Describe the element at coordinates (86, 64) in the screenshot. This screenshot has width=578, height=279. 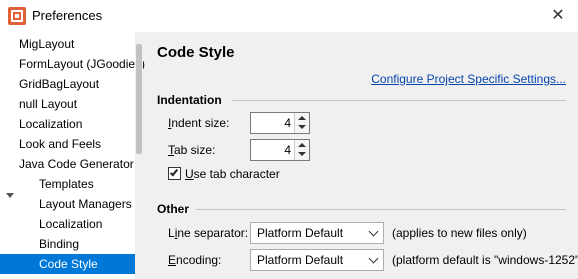
I see `tree-item-formlayout: FormLayout (JGoodies)` at that location.